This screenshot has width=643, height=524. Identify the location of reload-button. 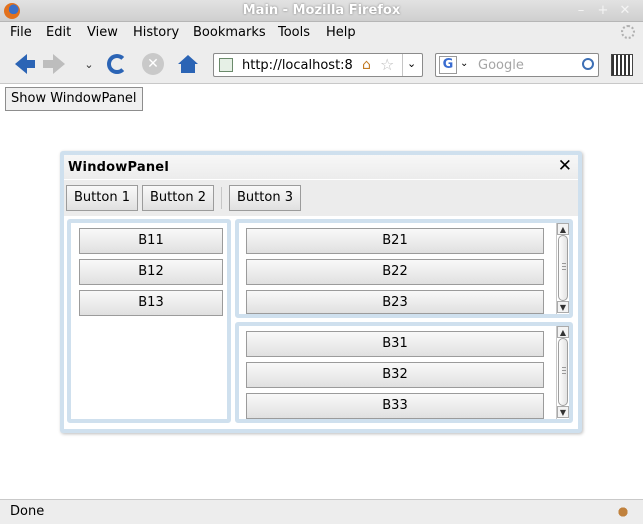
(117, 64).